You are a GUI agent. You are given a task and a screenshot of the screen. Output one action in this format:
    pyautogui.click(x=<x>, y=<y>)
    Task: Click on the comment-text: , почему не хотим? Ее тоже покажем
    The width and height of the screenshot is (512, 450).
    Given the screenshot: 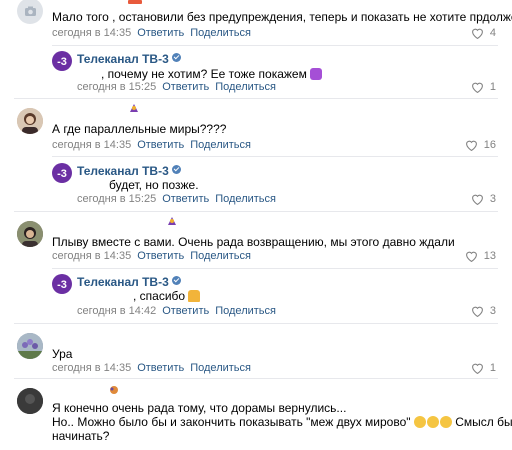 What is the action you would take?
    pyautogui.click(x=212, y=74)
    